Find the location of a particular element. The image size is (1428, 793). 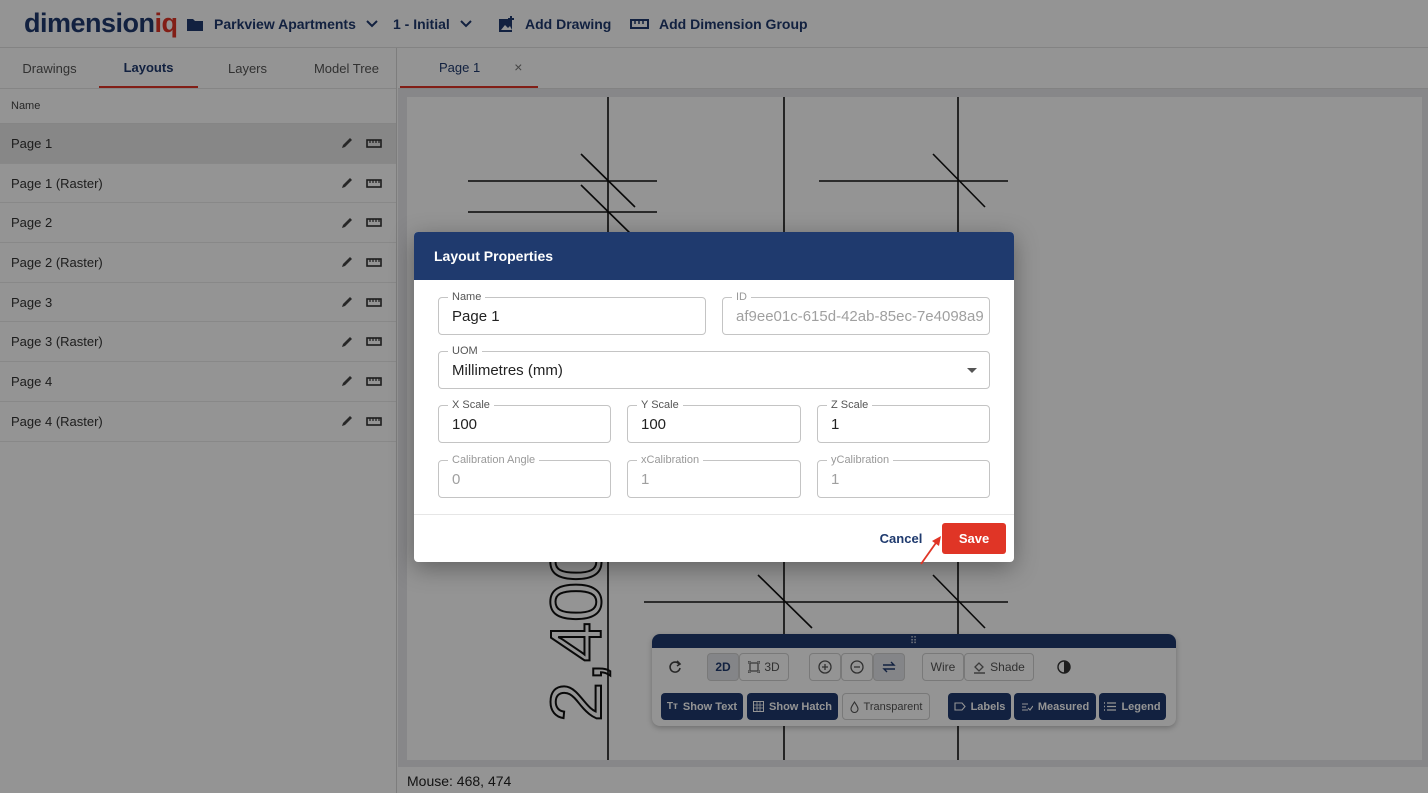

dialog-title: Layout Properties is located at coordinates (714, 256).